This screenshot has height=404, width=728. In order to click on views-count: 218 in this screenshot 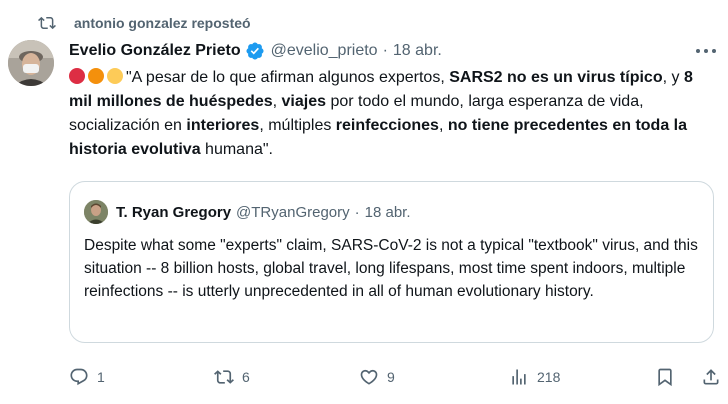, I will do `click(549, 377)`.